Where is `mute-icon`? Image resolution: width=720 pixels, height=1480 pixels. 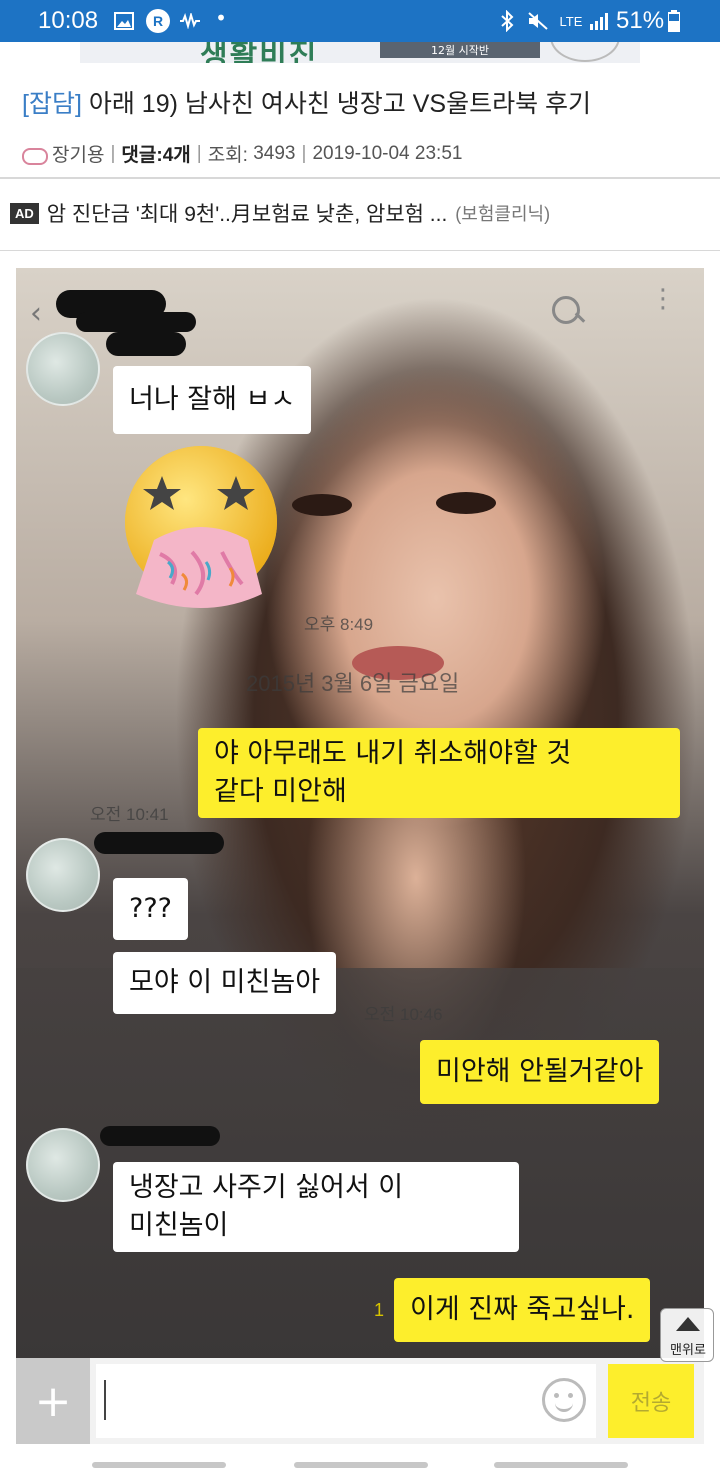 mute-icon is located at coordinates (538, 21).